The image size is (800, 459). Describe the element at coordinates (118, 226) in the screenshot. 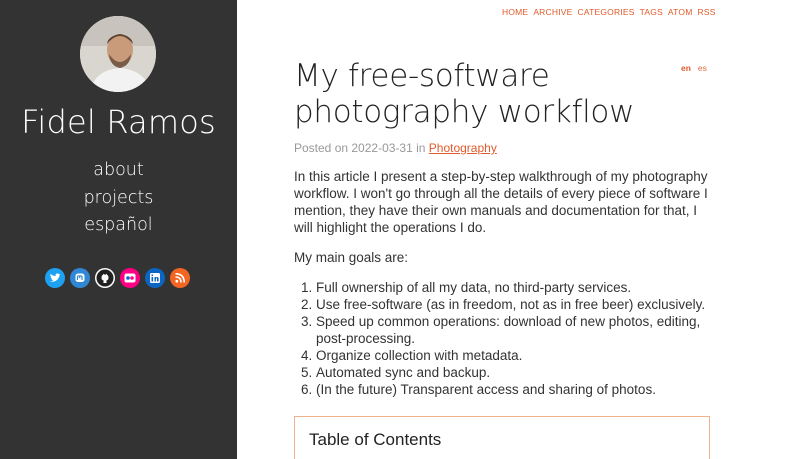

I see `sidebar-link-espanol: español` at that location.